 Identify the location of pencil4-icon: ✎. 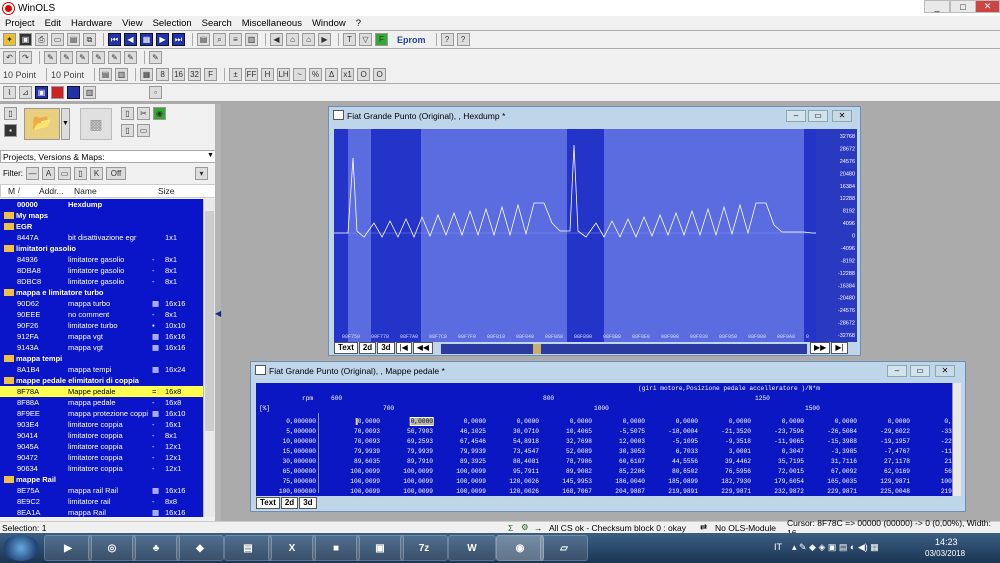
(98, 57).